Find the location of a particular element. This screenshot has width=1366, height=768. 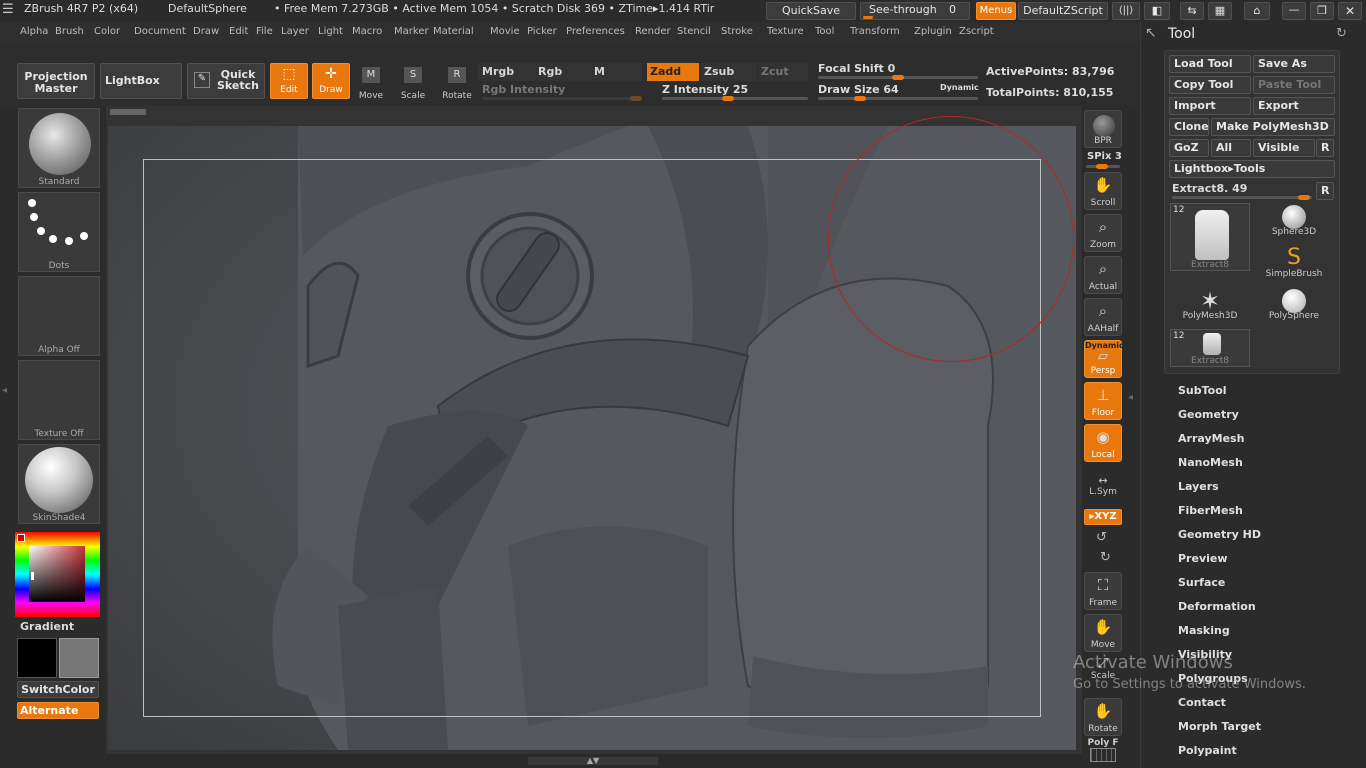

clone-button: Clone is located at coordinates (1189, 127).